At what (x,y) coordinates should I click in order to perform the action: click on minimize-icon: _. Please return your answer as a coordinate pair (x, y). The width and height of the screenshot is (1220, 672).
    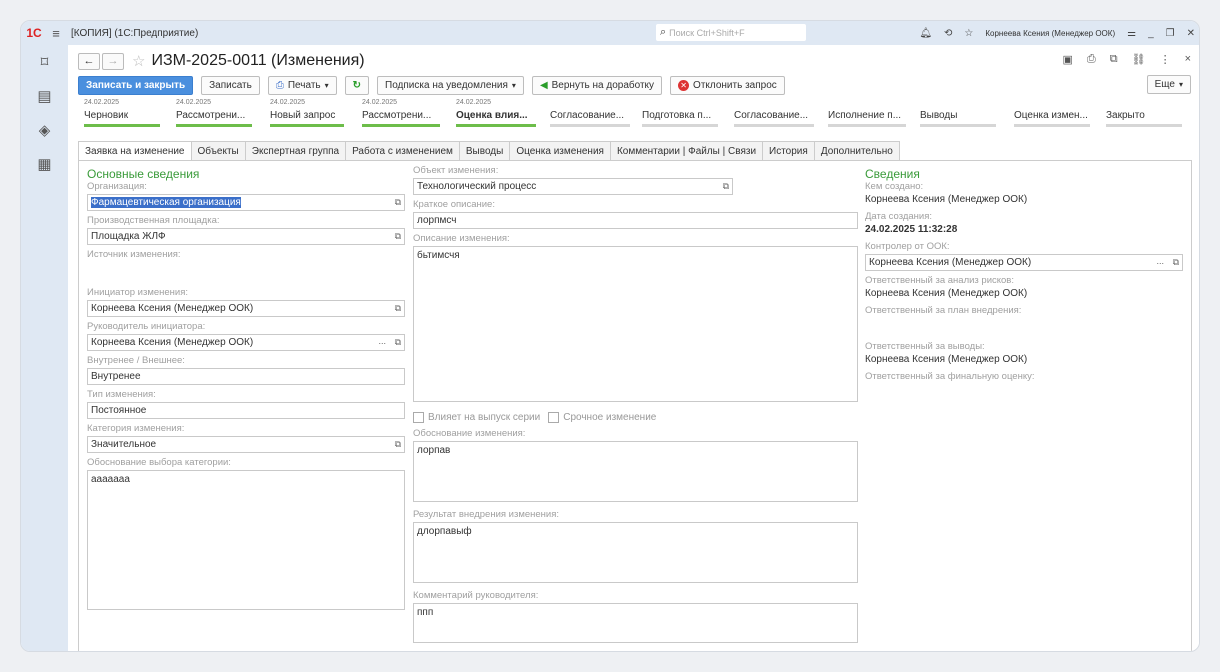
    Looking at the image, I should click on (1151, 33).